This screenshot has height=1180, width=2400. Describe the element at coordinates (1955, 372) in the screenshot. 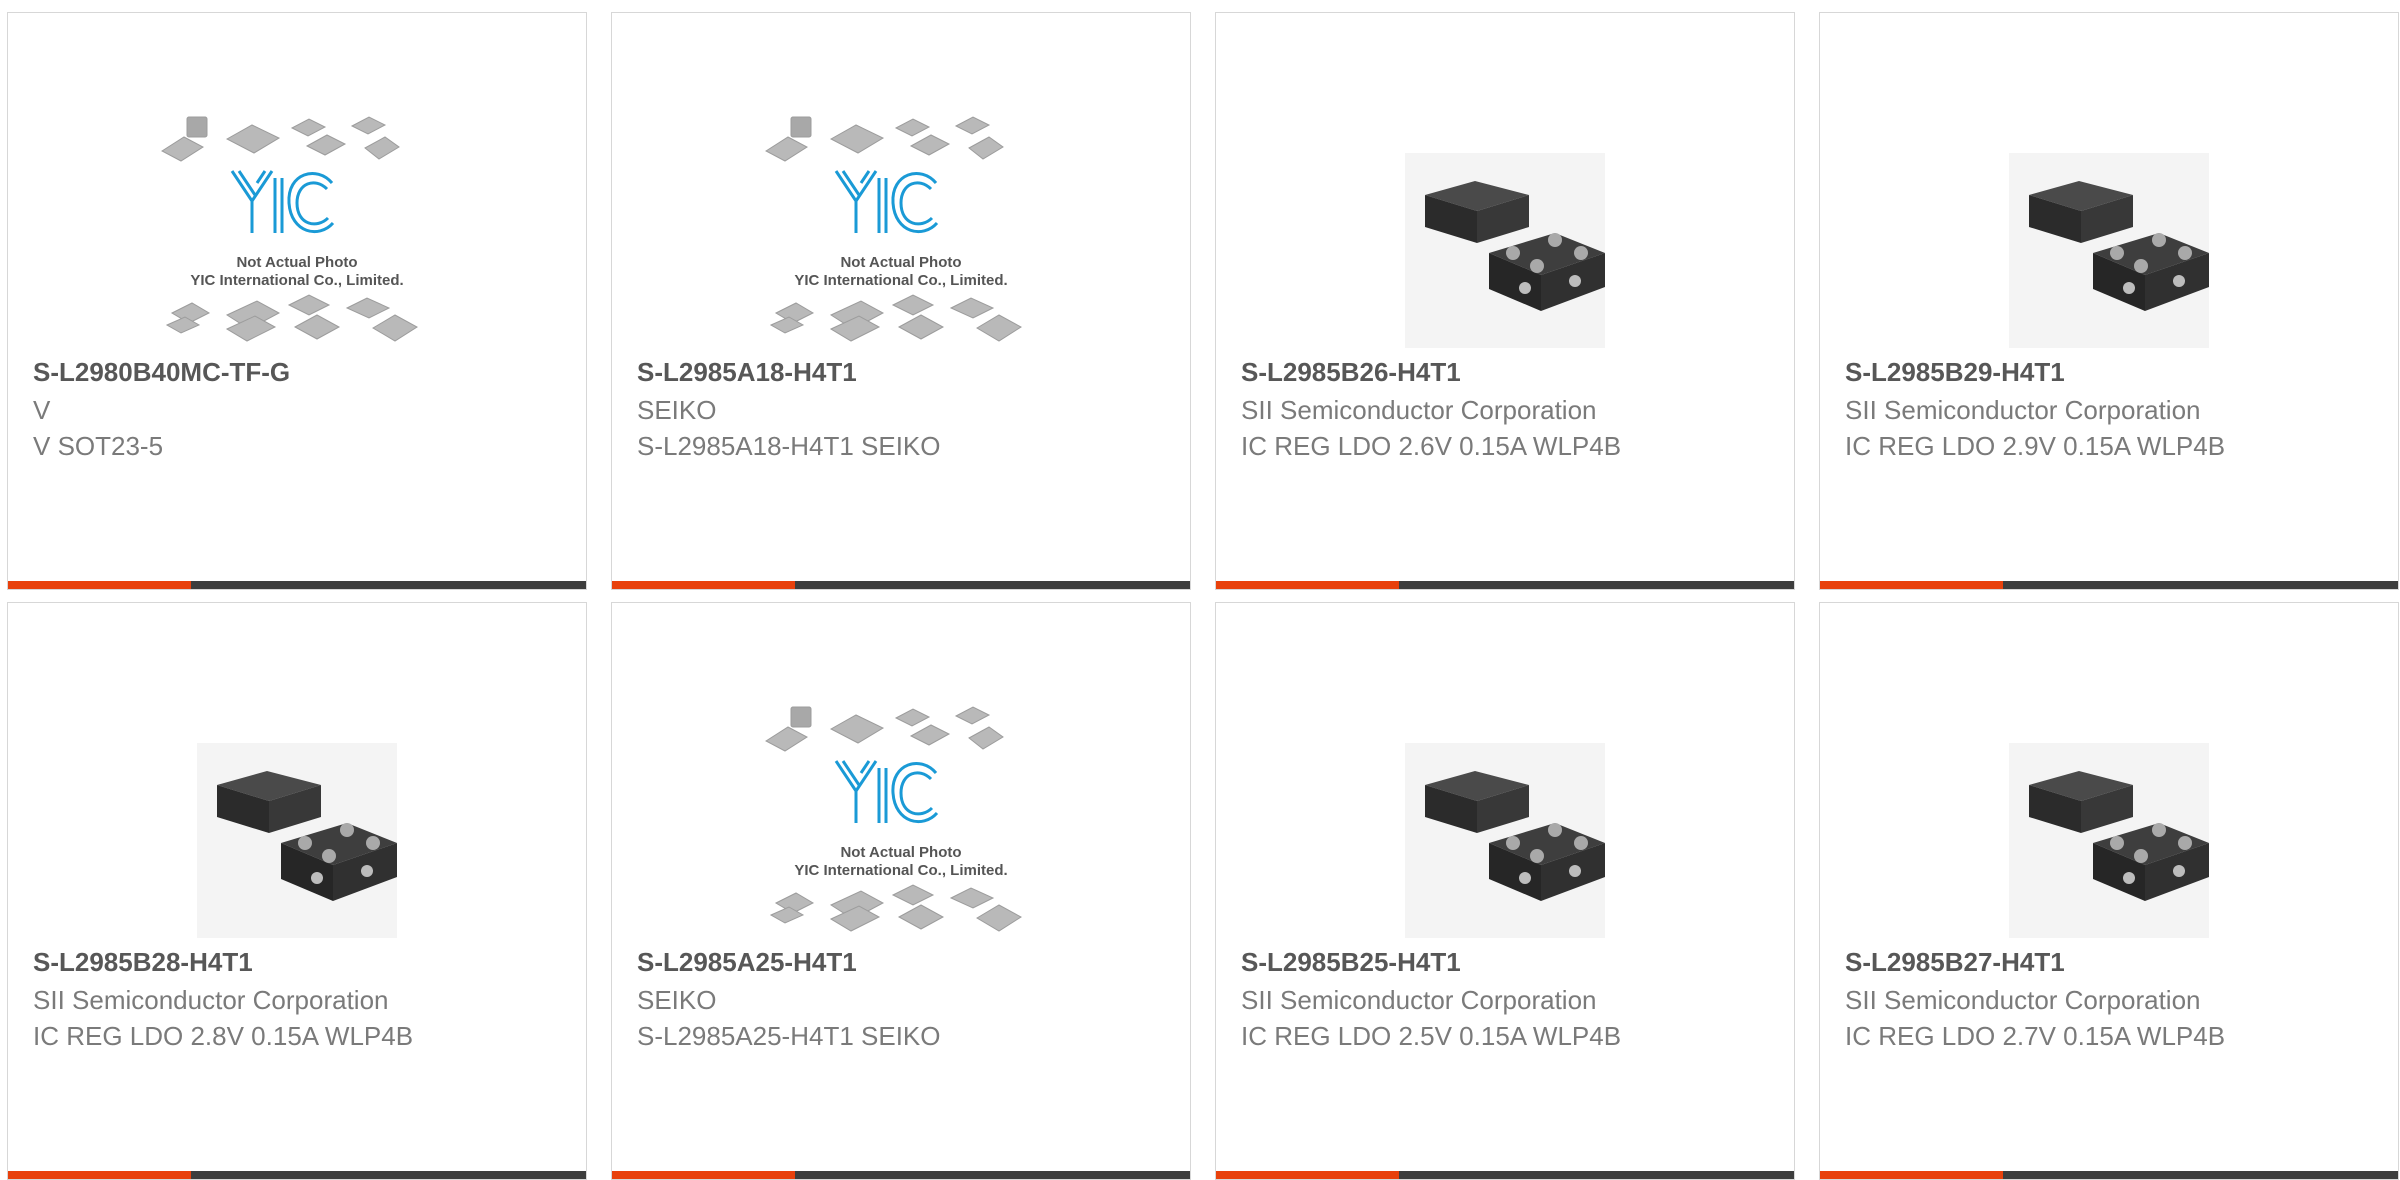

I see `product-part-number: S-L2985B29-H4T1` at that location.